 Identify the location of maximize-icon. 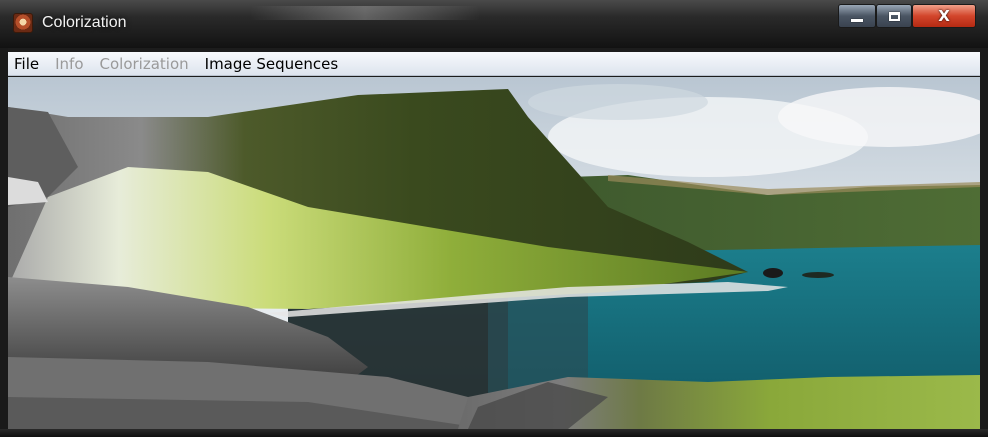
(894, 16).